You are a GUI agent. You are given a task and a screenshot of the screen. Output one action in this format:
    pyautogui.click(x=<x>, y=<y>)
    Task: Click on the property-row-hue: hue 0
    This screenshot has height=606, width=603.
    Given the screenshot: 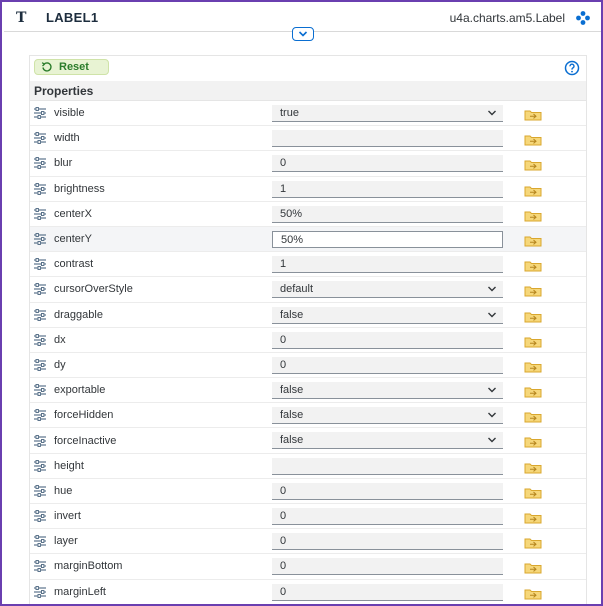 What is the action you would take?
    pyautogui.click(x=308, y=491)
    